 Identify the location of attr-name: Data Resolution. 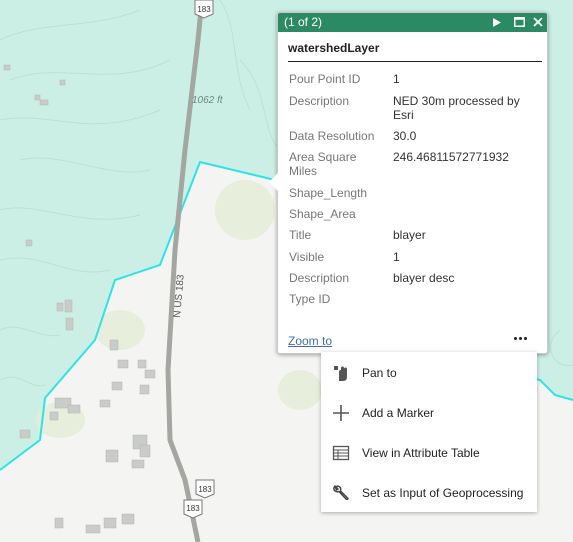
(332, 136).